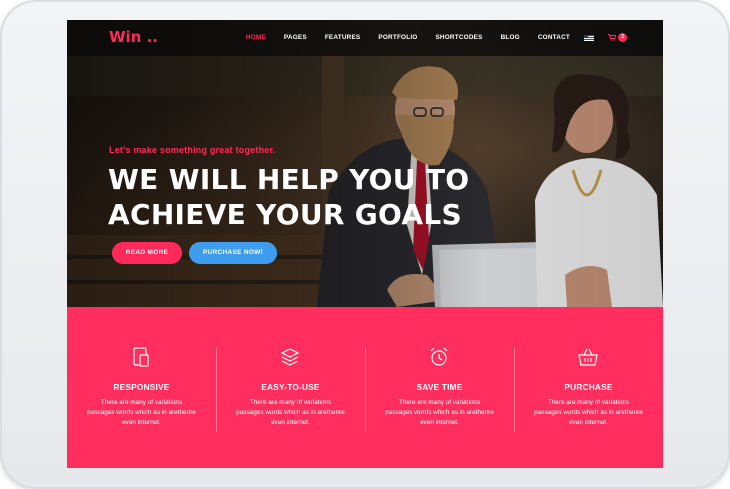 The width and height of the screenshot is (730, 489). What do you see at coordinates (588, 357) in the screenshot?
I see `basket-icon` at bounding box center [588, 357].